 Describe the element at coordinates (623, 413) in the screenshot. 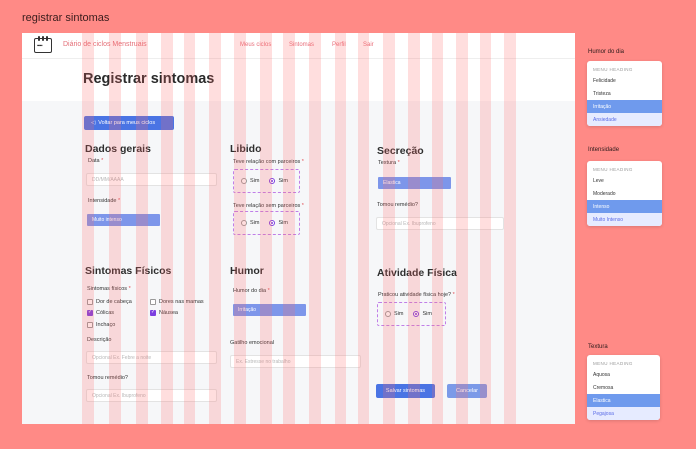

I see `menu-item-pegajosa: Pegajosa` at that location.